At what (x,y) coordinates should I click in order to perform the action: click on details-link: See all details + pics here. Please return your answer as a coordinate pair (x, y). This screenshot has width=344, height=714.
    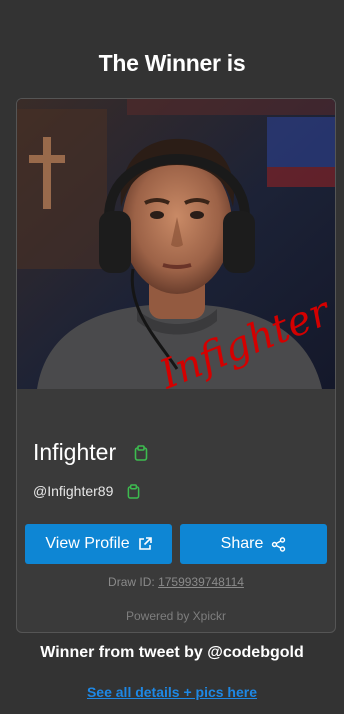
    Looking at the image, I should click on (172, 692).